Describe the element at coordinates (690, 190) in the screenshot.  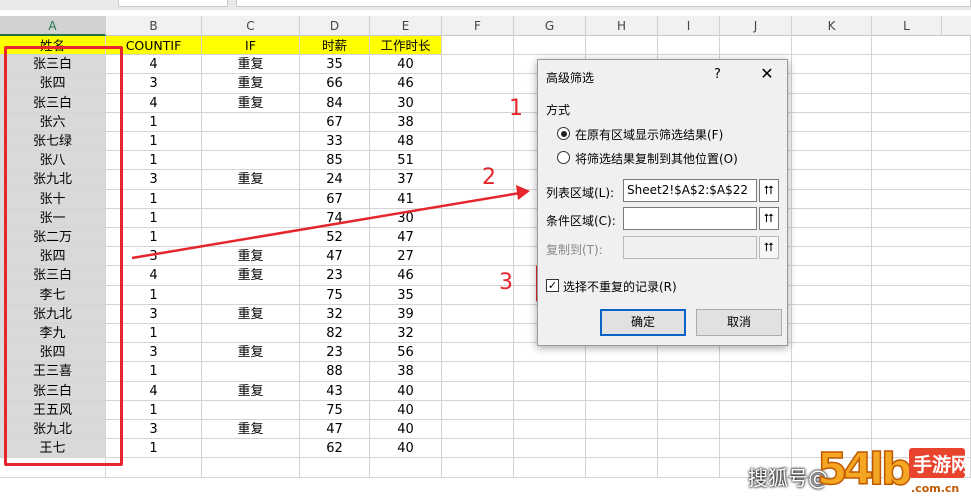
I see `list-range-input: Sheet2!$A$2:$A$22` at that location.